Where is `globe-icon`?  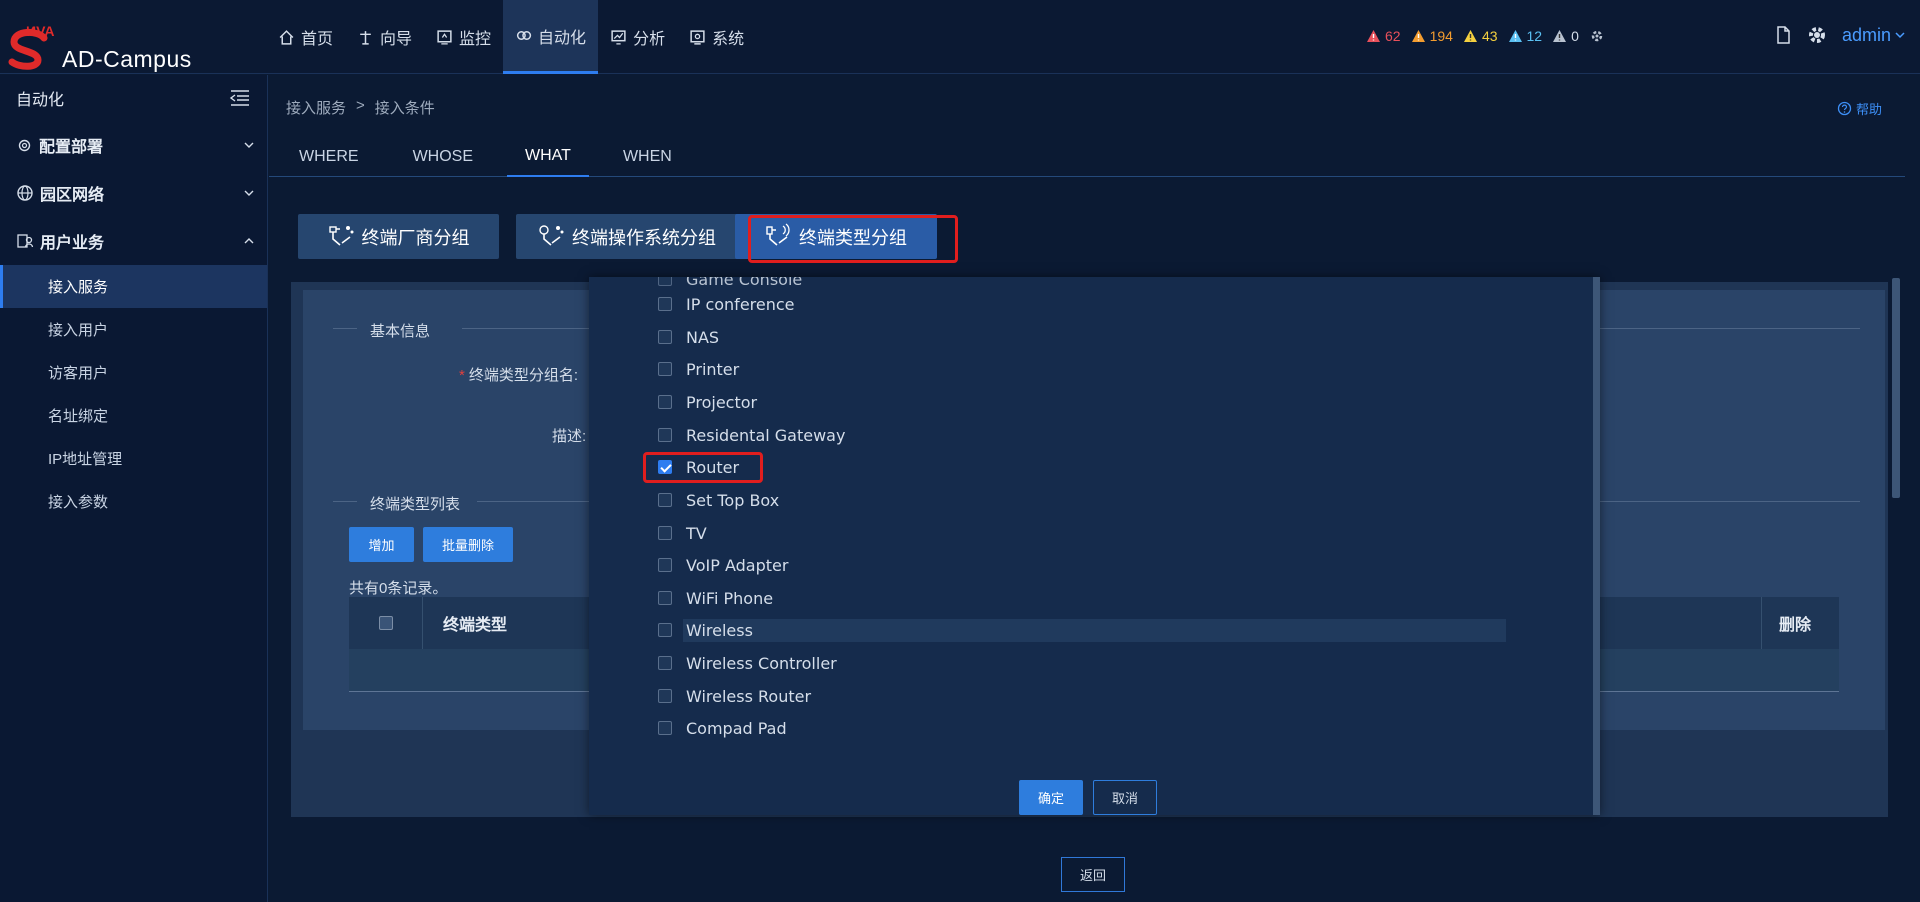
globe-icon is located at coordinates (25, 193).